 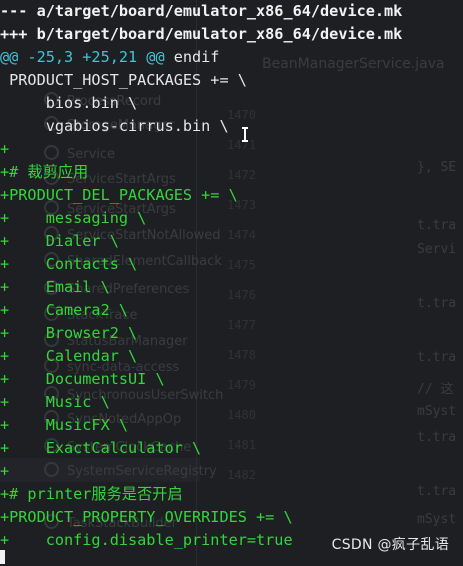 I want to click on diff-line-text: + config.disable_printer=true, so click(x=146, y=540).